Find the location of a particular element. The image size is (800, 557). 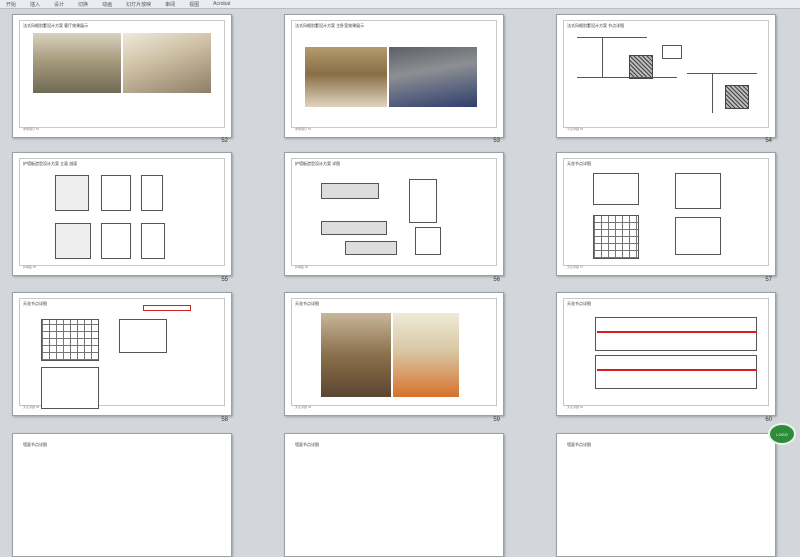

ribbon-tab: 插入 is located at coordinates (35, 4).